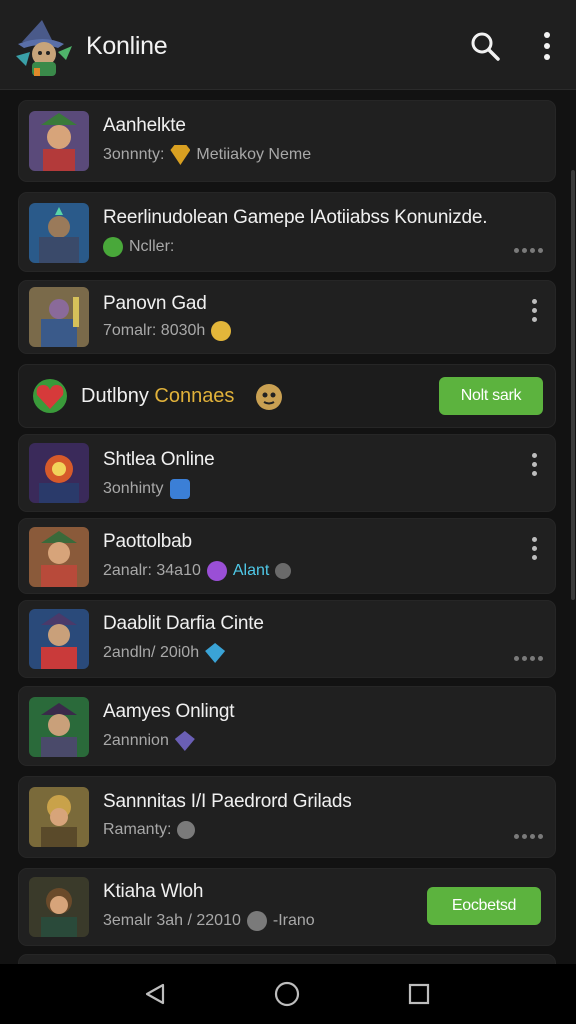 This screenshot has width=576, height=1024. What do you see at coordinates (50, 396) in the screenshot?
I see `red-heart-icon` at bounding box center [50, 396].